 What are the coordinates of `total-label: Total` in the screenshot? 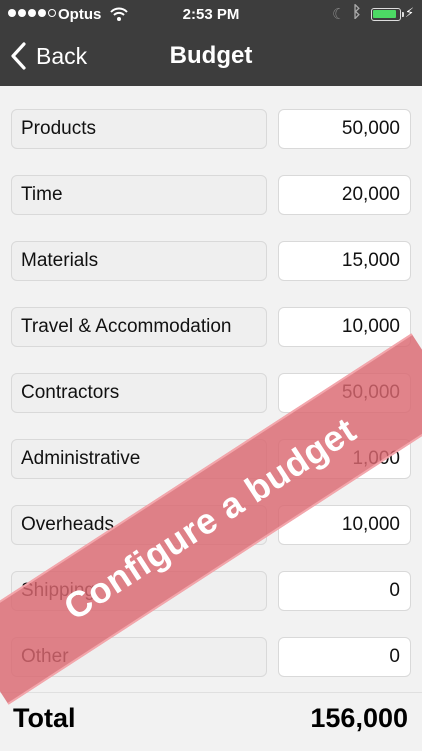 It's located at (44, 718).